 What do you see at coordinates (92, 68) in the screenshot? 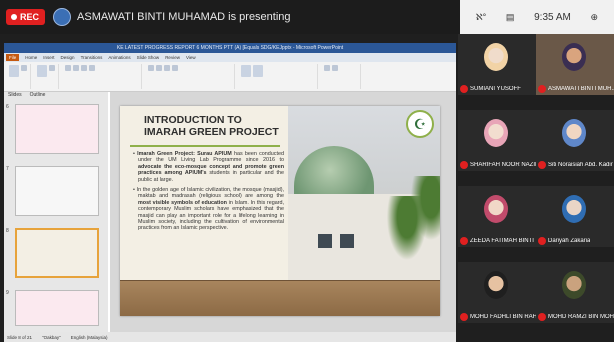
I see `font-color-icon` at bounding box center [92, 68].